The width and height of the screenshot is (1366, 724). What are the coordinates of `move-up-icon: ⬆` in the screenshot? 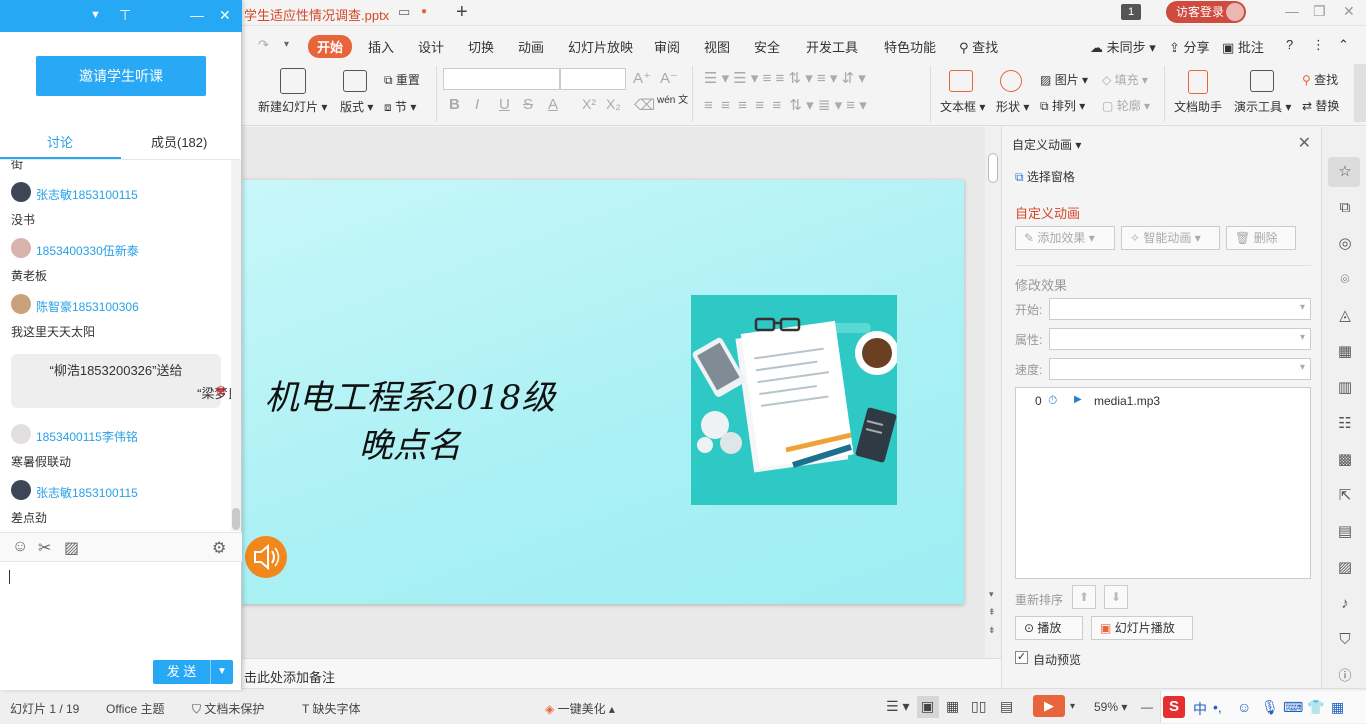 It's located at (1084, 597).